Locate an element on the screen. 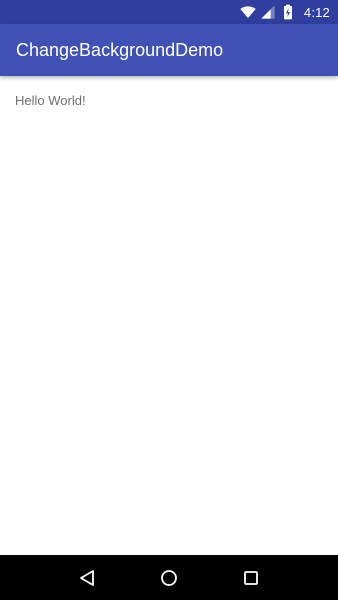 This screenshot has width=338, height=600. status-time: 4:12 is located at coordinates (316, 12).